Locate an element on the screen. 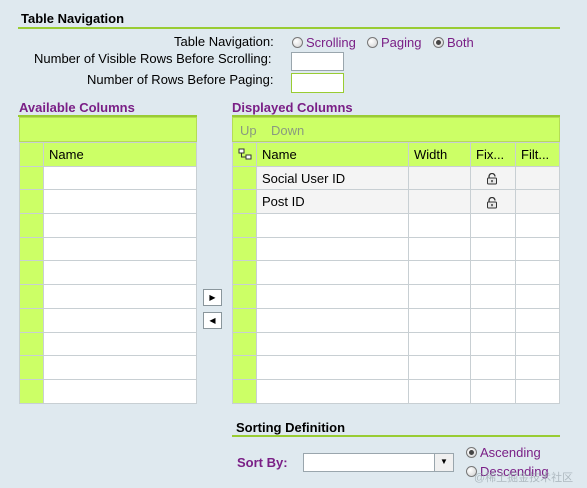 The width and height of the screenshot is (587, 488). name-cell: Post ID is located at coordinates (332, 202).